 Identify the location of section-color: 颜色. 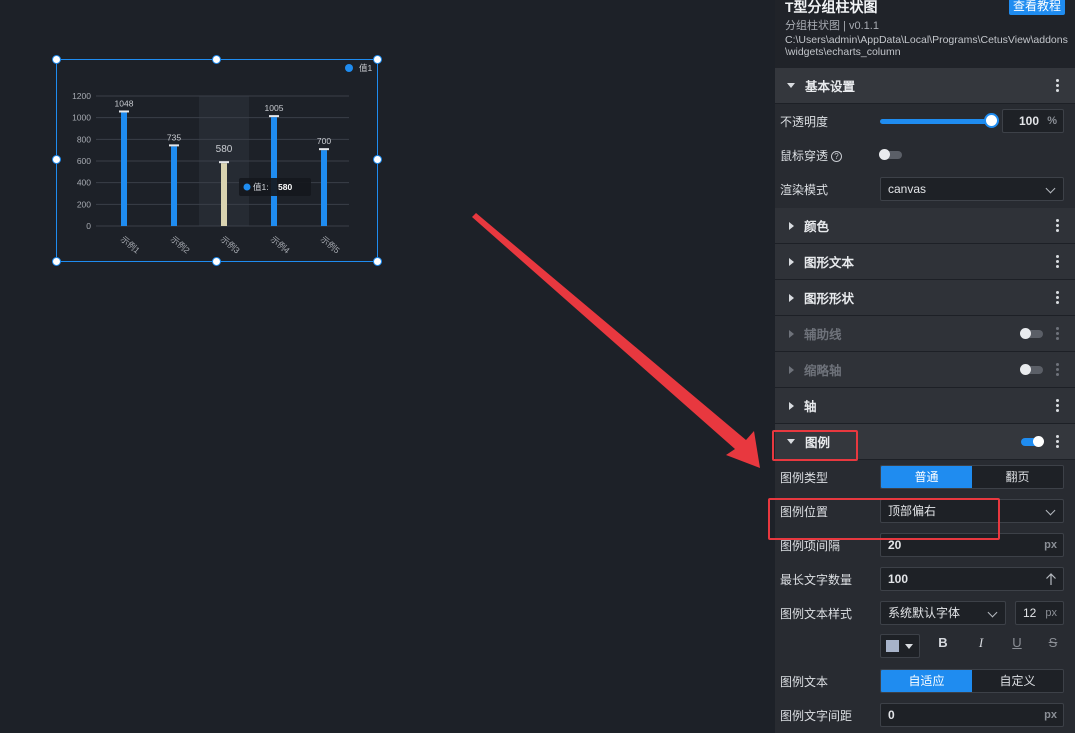
(925, 226).